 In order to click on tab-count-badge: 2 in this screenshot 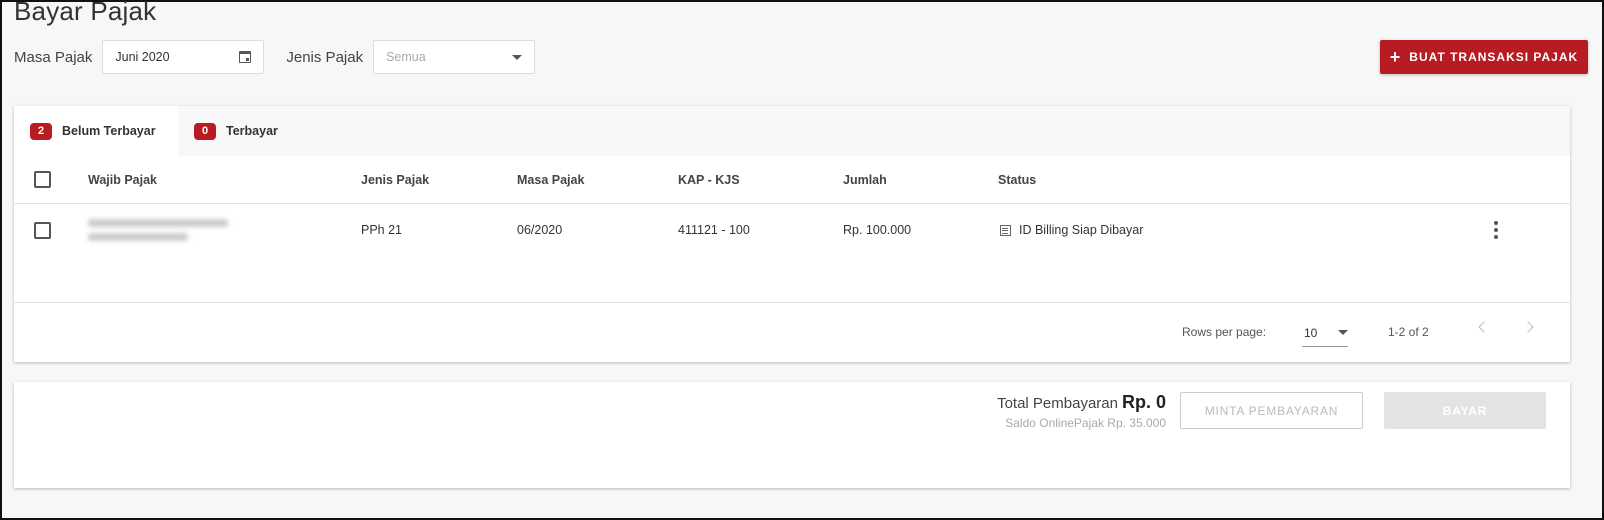, I will do `click(41, 131)`.